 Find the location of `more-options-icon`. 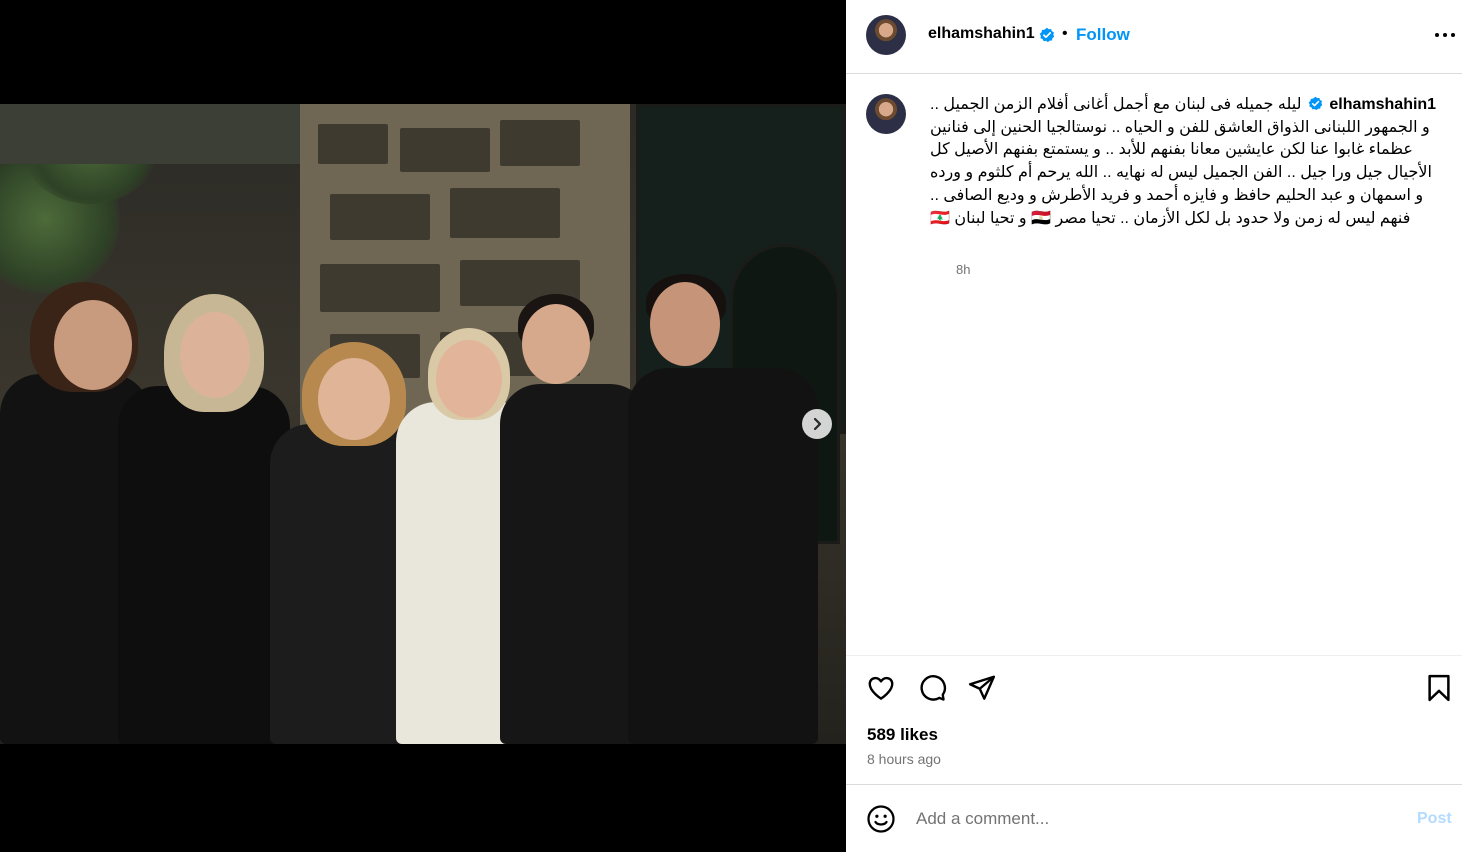

more-options-icon is located at coordinates (1445, 35).